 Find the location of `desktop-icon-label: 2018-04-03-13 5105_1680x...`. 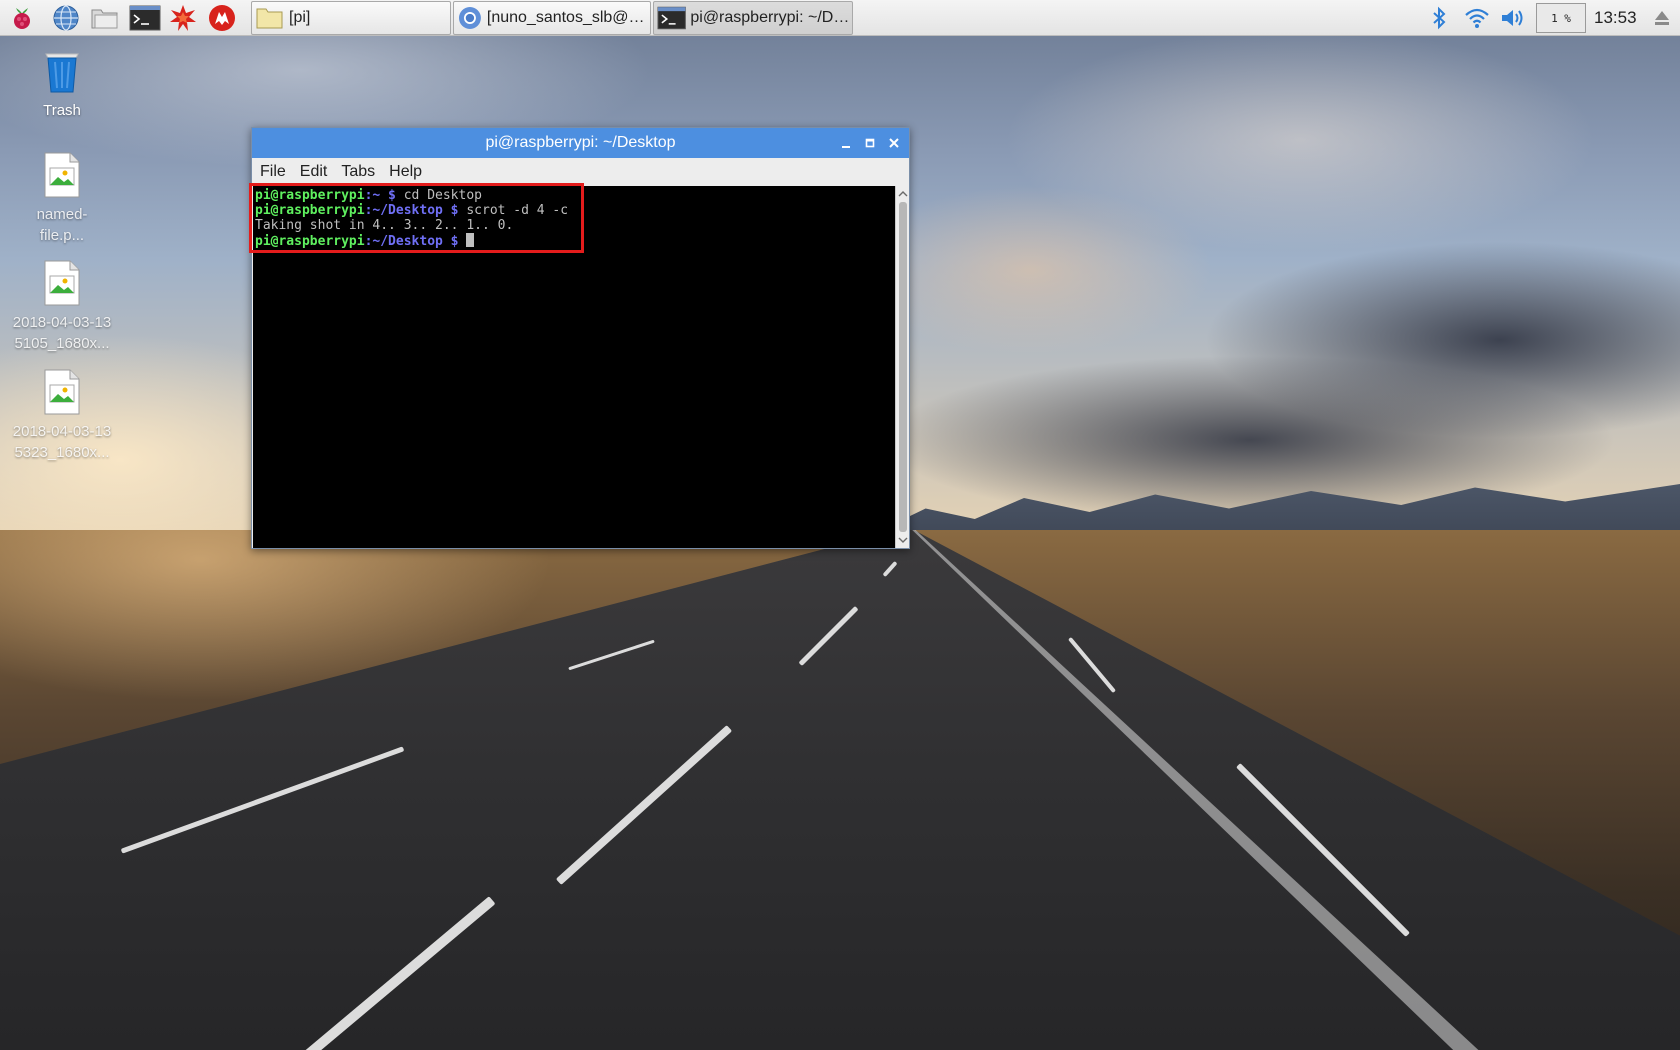

desktop-icon-label: 2018-04-03-13 5105_1680x... is located at coordinates (62, 333).